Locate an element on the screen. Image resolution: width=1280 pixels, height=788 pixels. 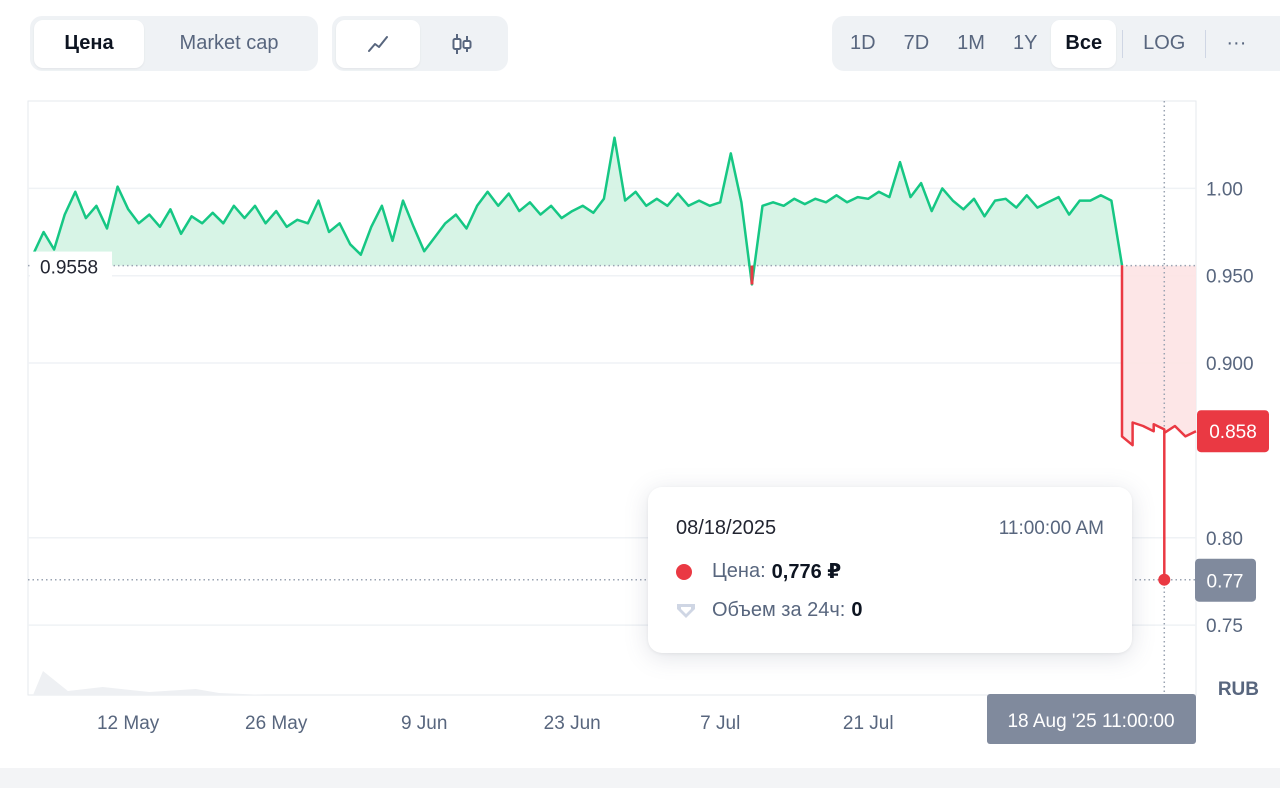
hover-price-tag: 0.77 is located at coordinates (1225, 580).